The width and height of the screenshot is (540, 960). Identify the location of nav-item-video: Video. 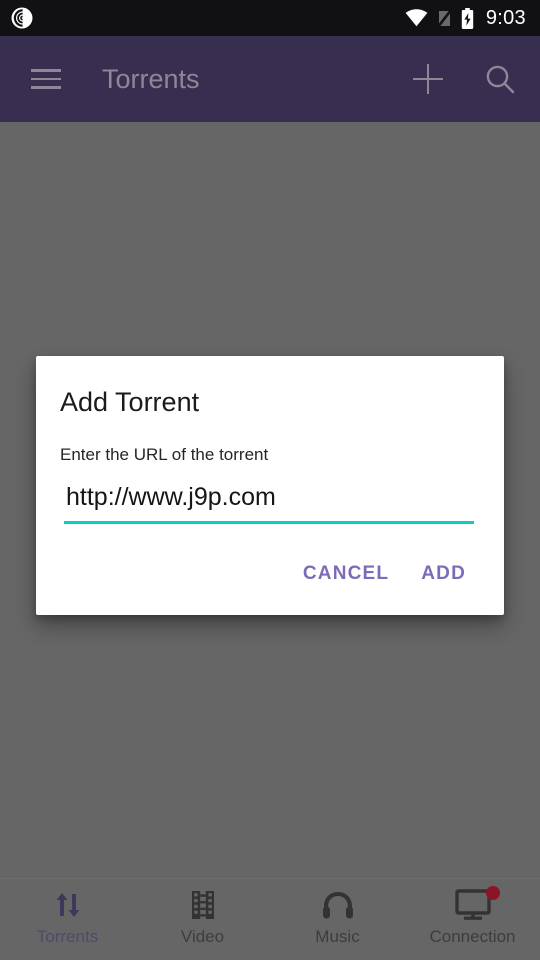
(202, 919).